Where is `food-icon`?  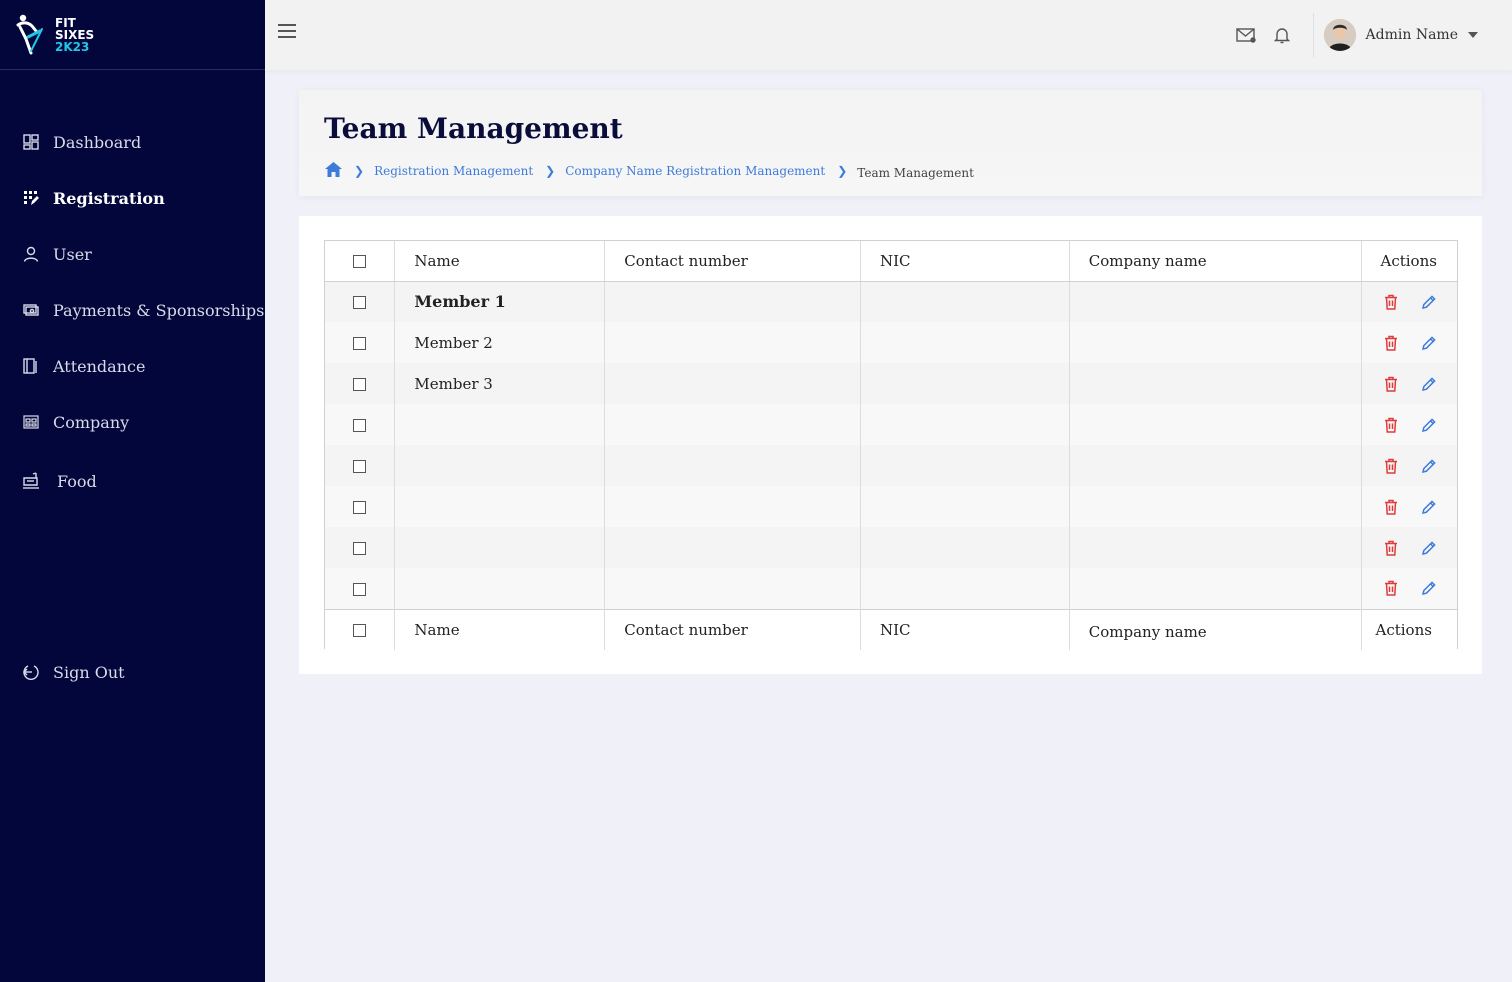
food-icon is located at coordinates (31, 481).